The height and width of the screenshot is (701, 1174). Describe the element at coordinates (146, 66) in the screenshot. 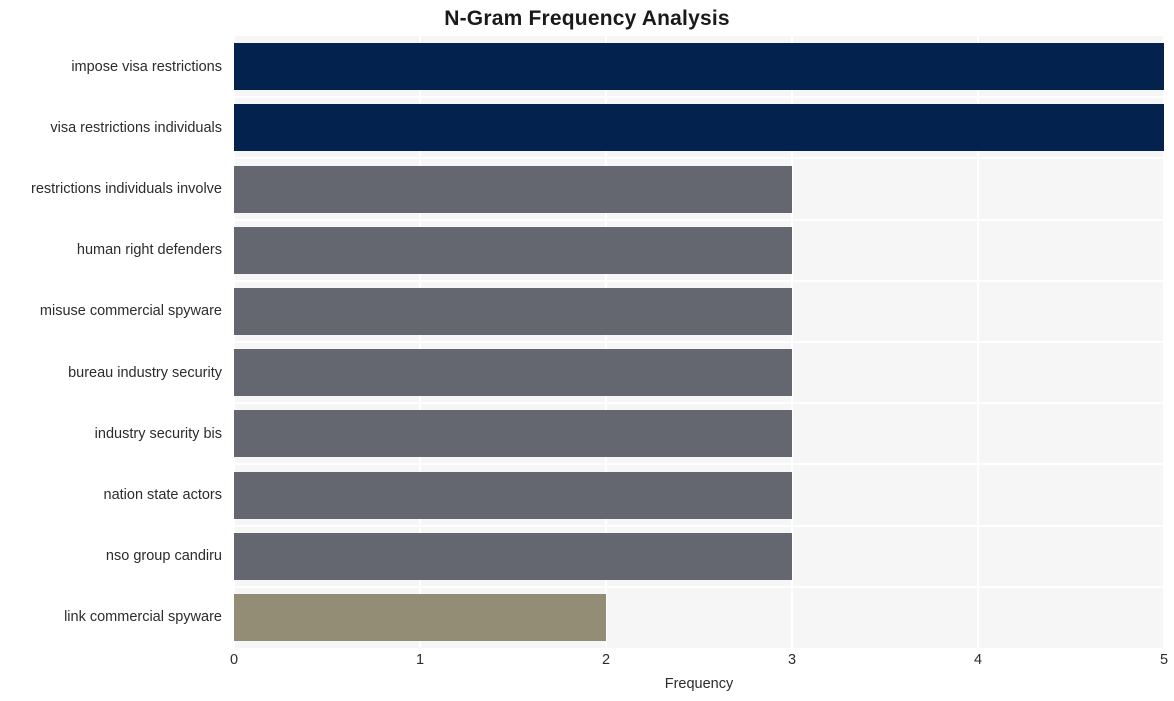

I see `y-axis-tick-label: impose visa restrictions` at that location.